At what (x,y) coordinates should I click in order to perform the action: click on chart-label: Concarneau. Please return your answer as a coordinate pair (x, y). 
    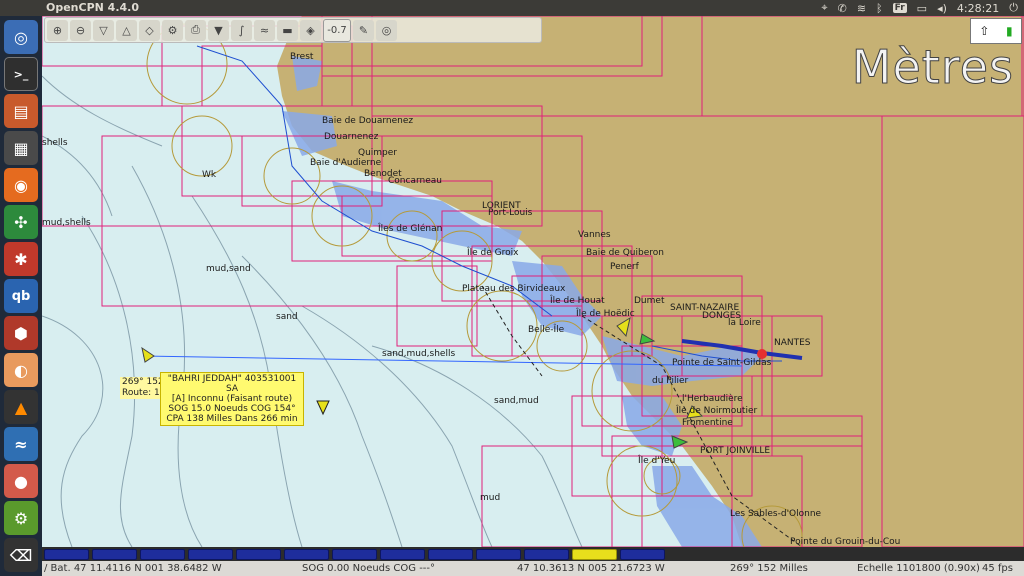
    Looking at the image, I should click on (415, 181).